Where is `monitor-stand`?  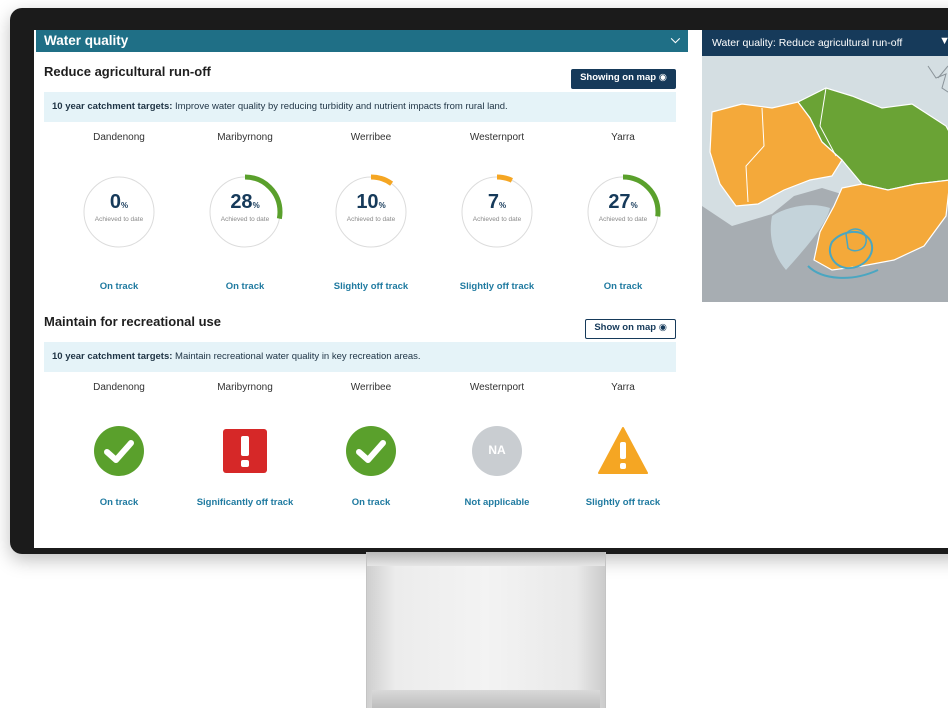
monitor-stand is located at coordinates (486, 630).